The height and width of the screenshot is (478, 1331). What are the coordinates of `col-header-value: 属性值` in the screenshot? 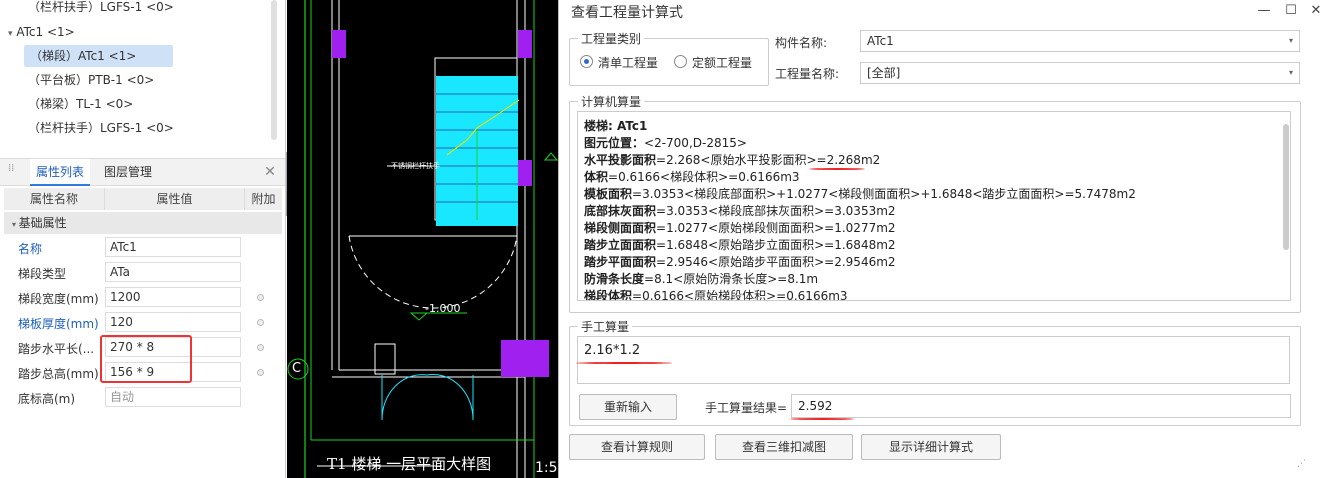 It's located at (175, 199).